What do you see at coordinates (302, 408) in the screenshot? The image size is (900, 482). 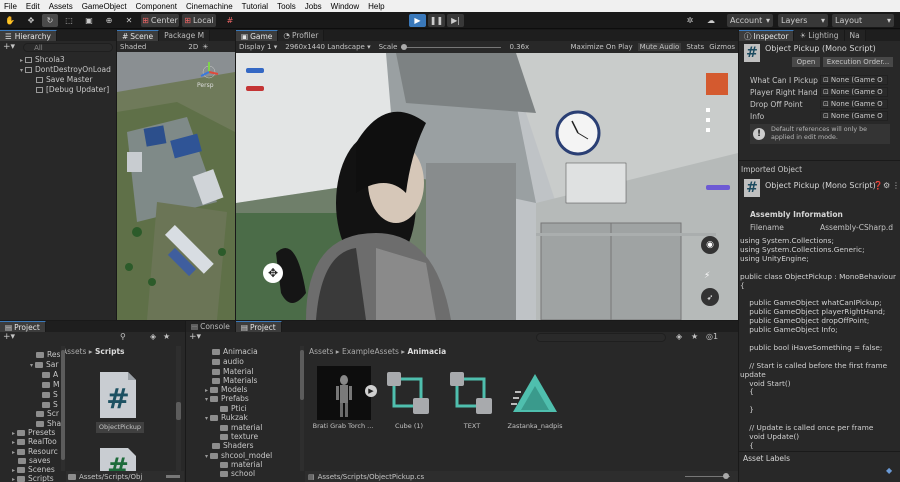 I see `tree-scrollbar-right` at bounding box center [302, 408].